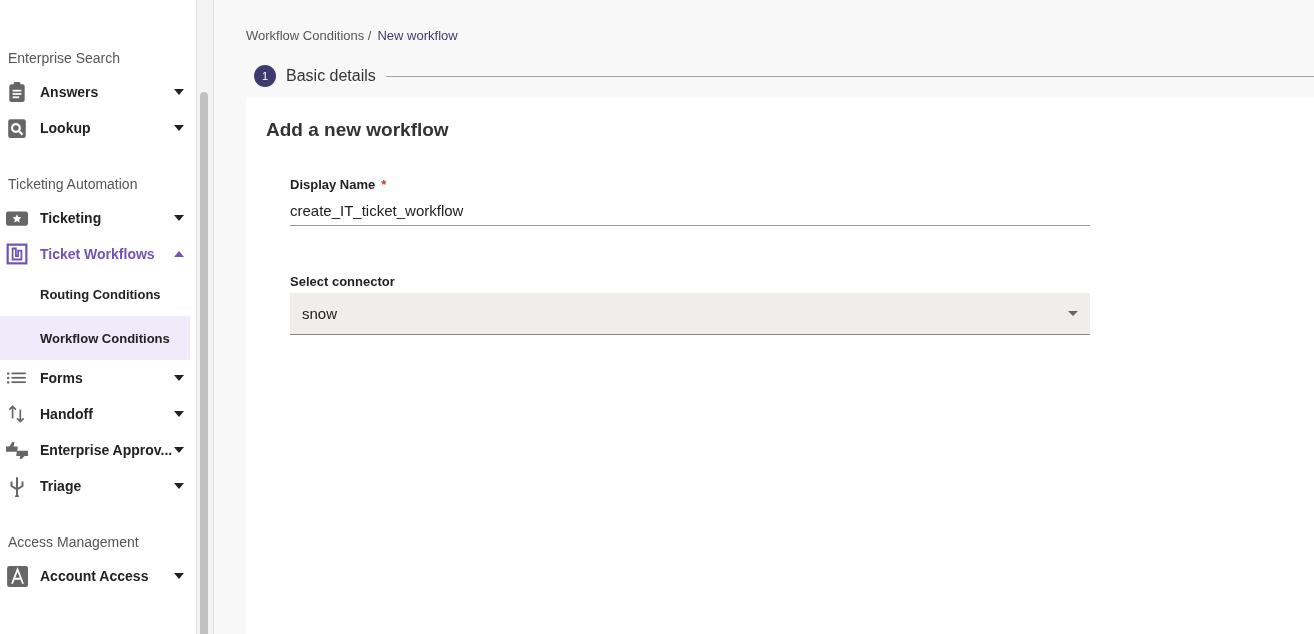 This screenshot has height=634, width=1314. I want to click on step-label: Basic details, so click(331, 76).